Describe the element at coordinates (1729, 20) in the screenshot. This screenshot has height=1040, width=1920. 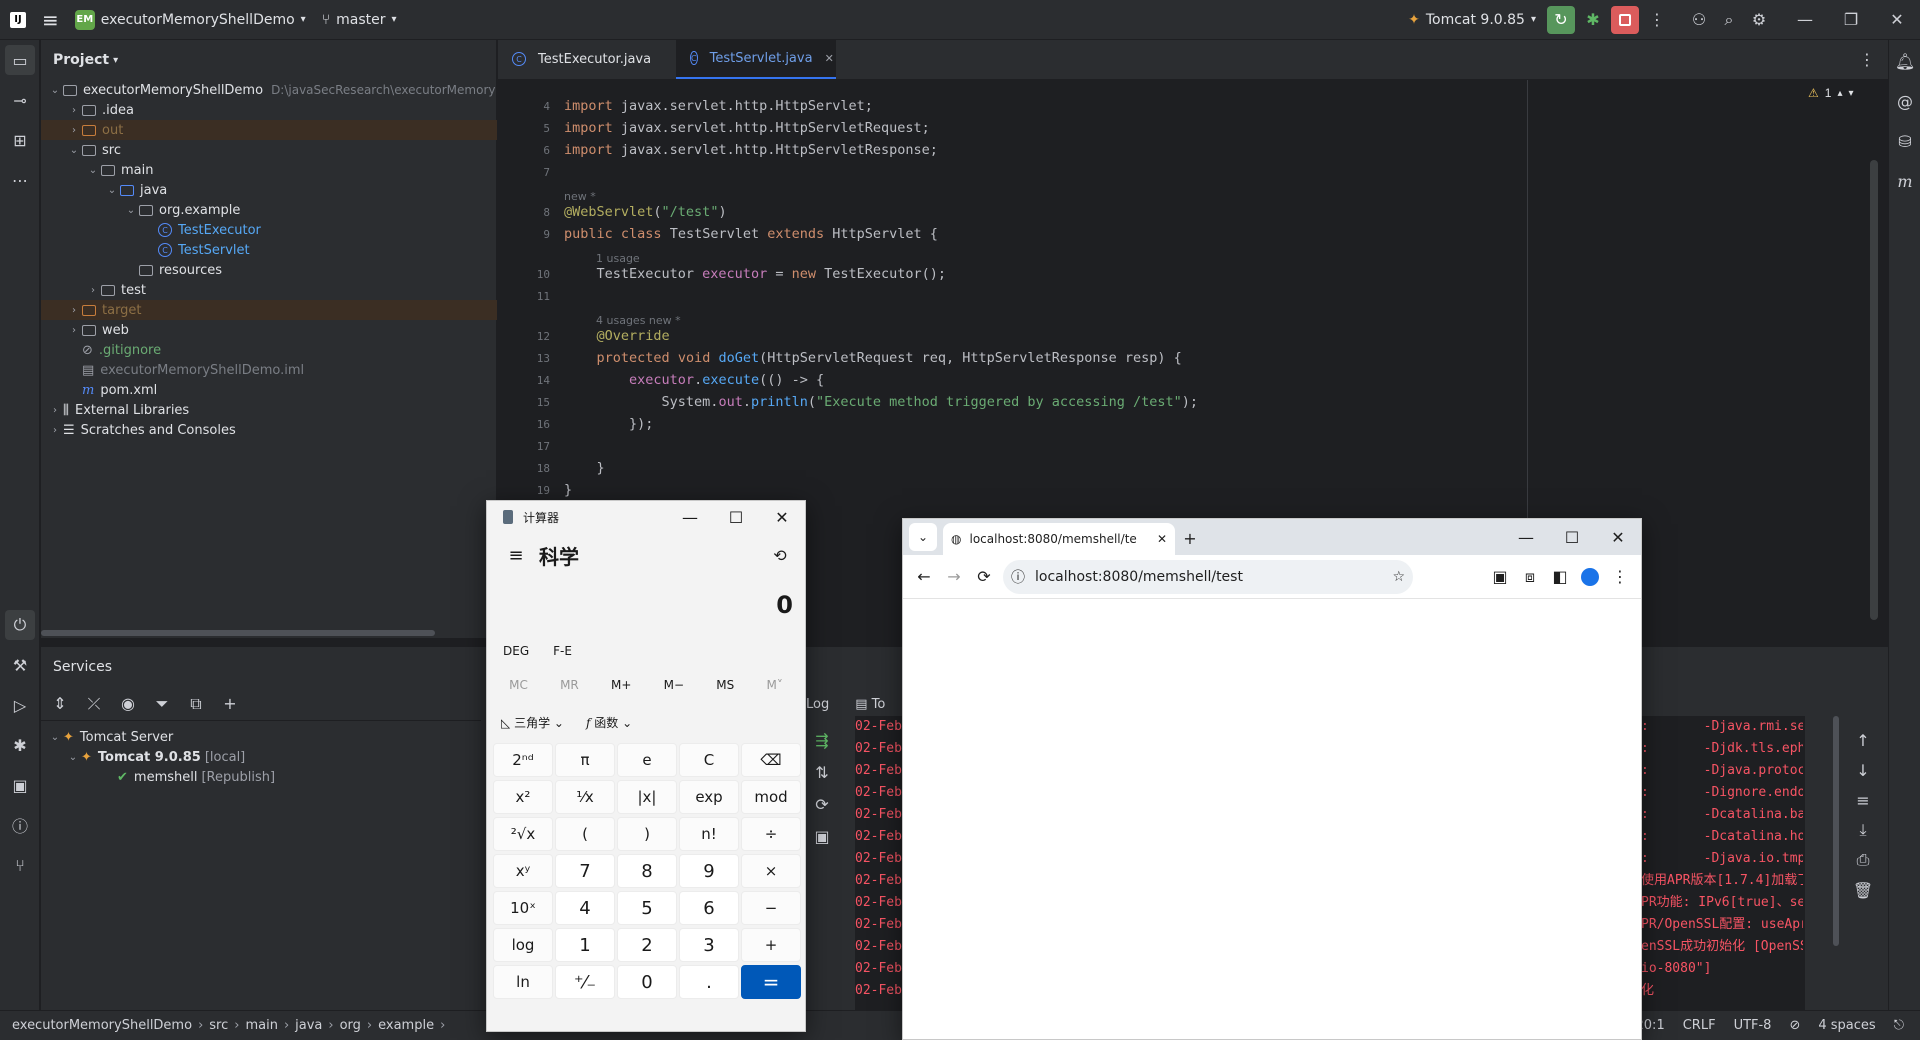
I see `search-everywhere-button: ⌕` at that location.